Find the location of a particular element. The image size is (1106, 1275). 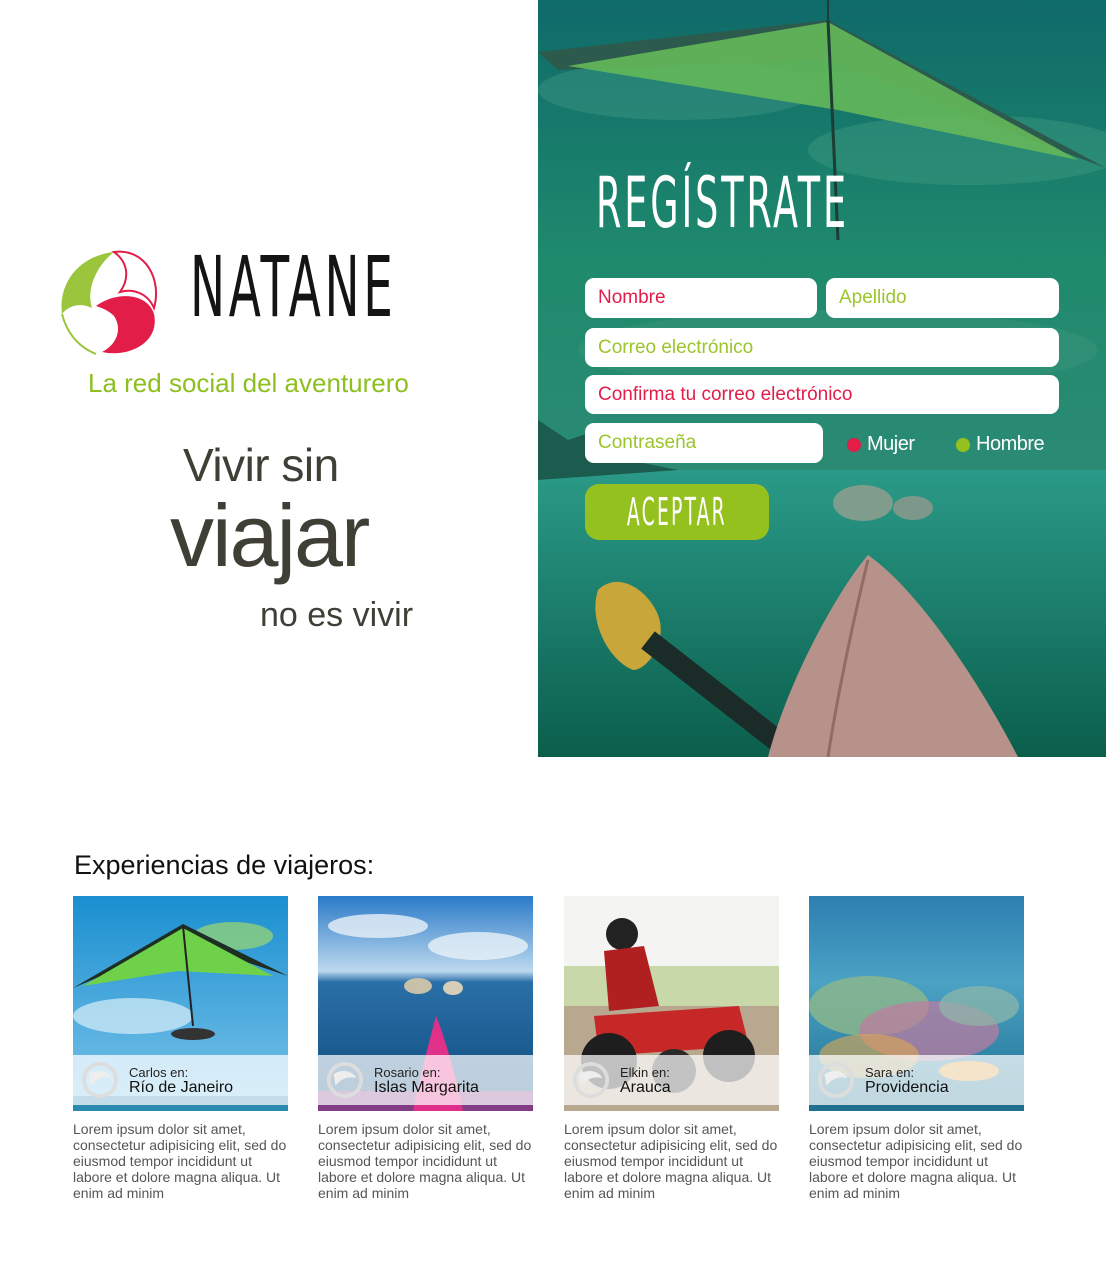

traveler-name: Sara en: is located at coordinates (890, 1072).